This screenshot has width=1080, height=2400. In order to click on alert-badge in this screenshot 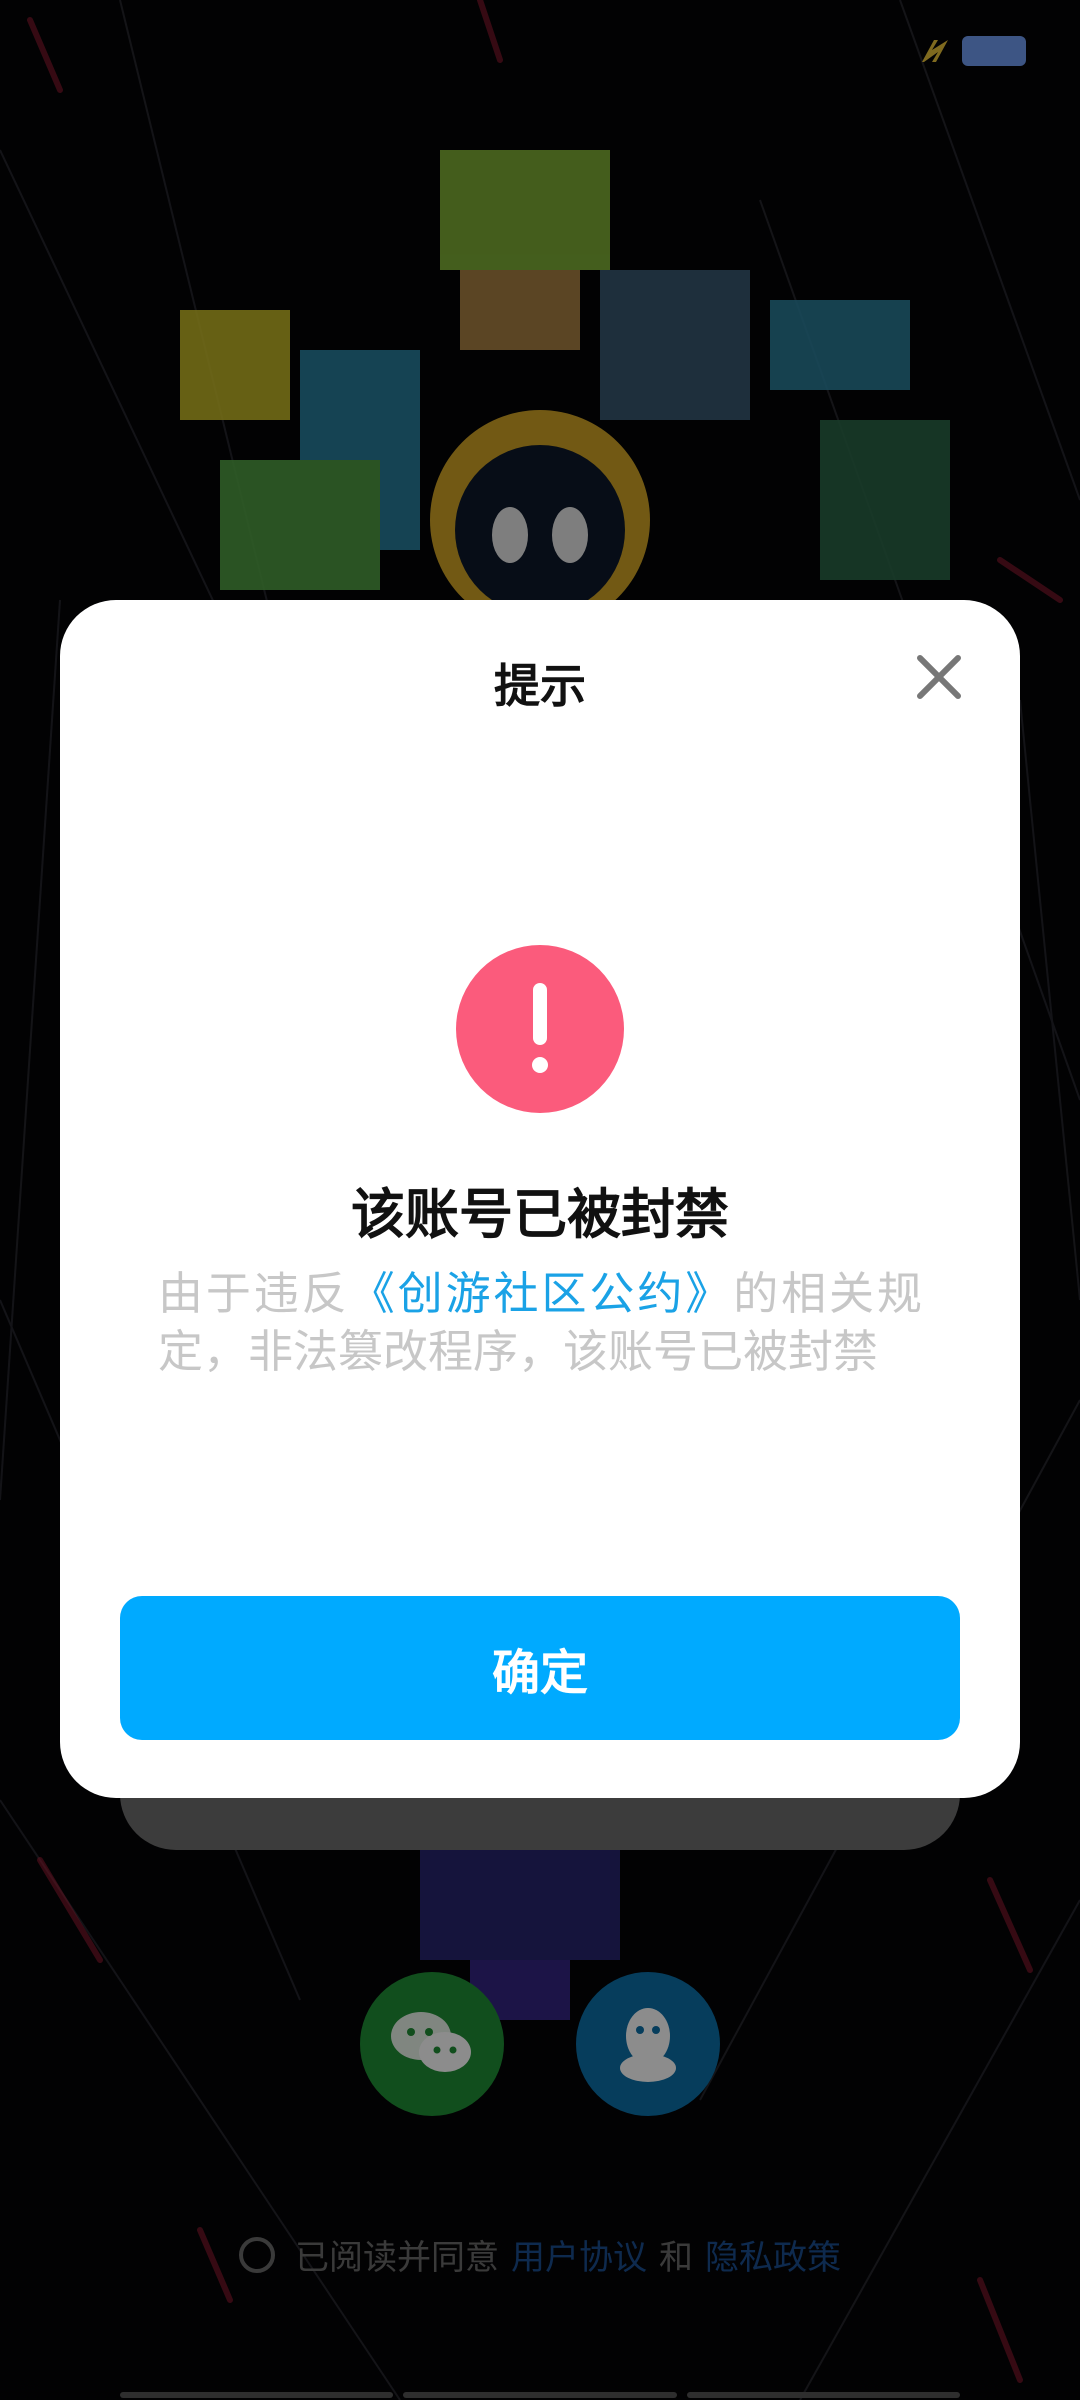, I will do `click(540, 1029)`.